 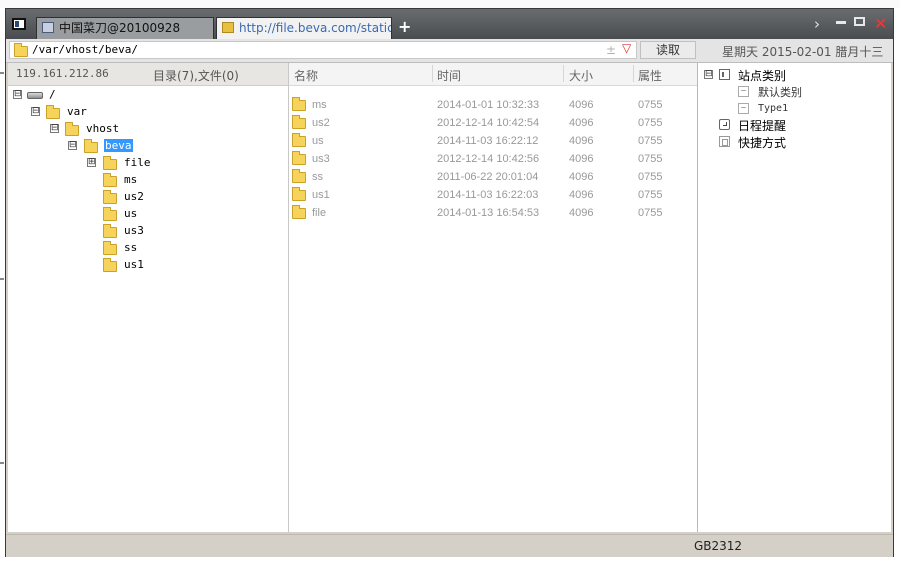 I want to click on file-list-header: 名称 时间 大小 属性, so click(x=493, y=74).